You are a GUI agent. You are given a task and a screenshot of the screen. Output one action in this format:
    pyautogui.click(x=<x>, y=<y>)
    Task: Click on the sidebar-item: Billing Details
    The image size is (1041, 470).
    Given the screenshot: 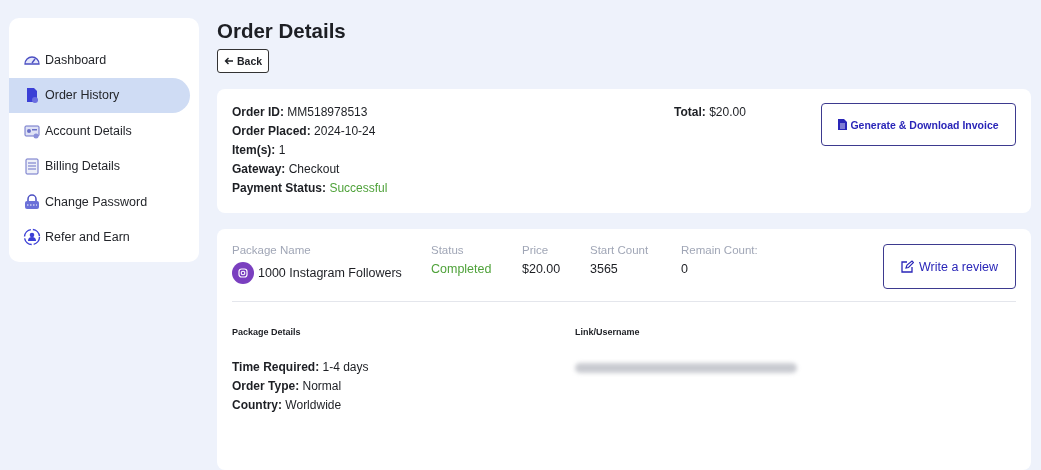 What is the action you would take?
    pyautogui.click(x=99, y=166)
    